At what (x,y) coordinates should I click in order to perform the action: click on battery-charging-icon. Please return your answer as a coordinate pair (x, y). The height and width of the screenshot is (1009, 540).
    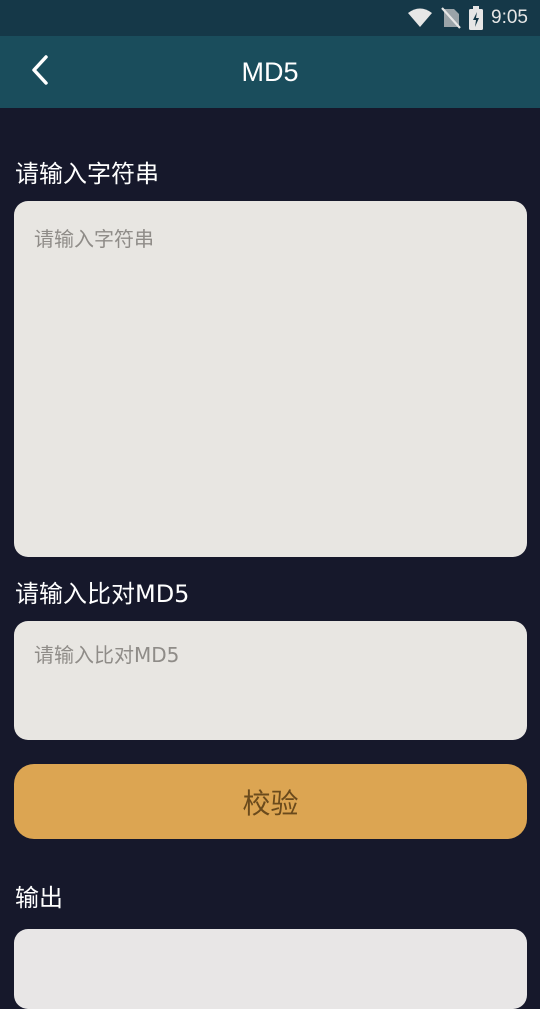
    Looking at the image, I should click on (476, 18).